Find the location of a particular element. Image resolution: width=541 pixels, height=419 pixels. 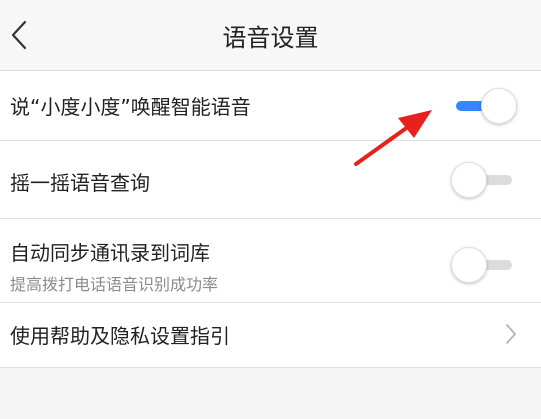

setting-label-shake: 摇一摇语音查询 is located at coordinates (80, 183).